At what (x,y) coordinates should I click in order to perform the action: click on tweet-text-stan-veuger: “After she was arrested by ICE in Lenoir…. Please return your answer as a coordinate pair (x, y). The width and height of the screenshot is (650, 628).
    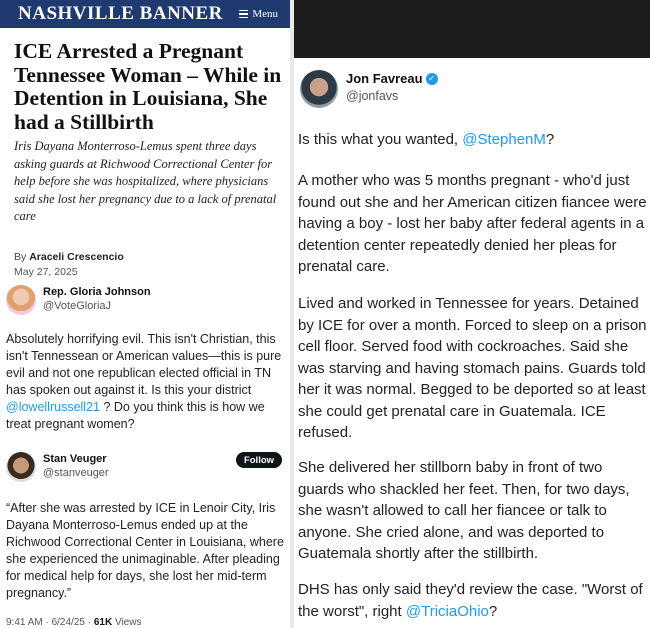
    Looking at the image, I should click on (145, 550).